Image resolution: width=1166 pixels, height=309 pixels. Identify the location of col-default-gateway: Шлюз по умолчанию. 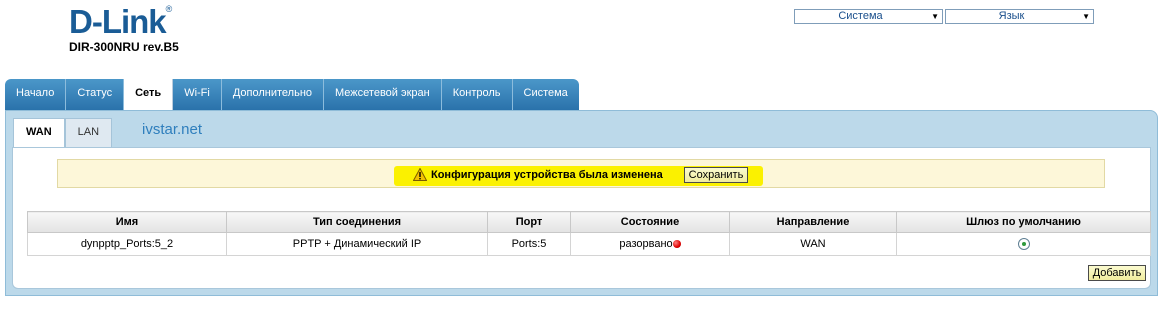
(1023, 222).